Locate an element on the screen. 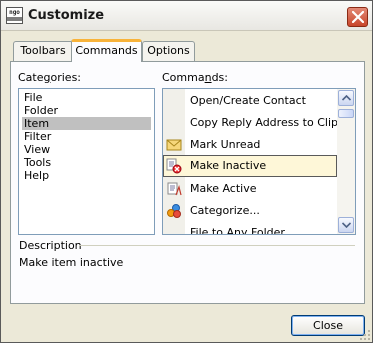 The width and height of the screenshot is (373, 343). category-item-file: File is located at coordinates (32, 97).